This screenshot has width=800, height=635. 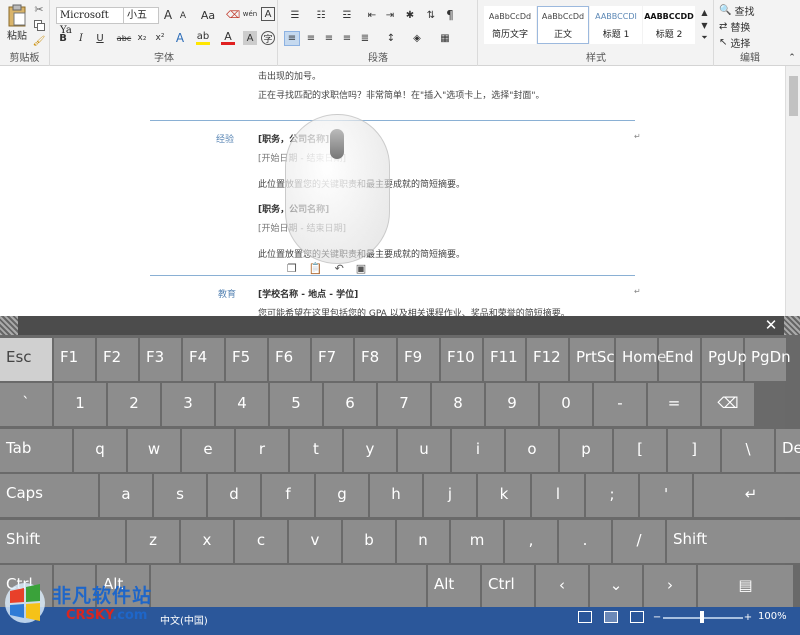 I want to click on key-a: a, so click(x=126, y=495).